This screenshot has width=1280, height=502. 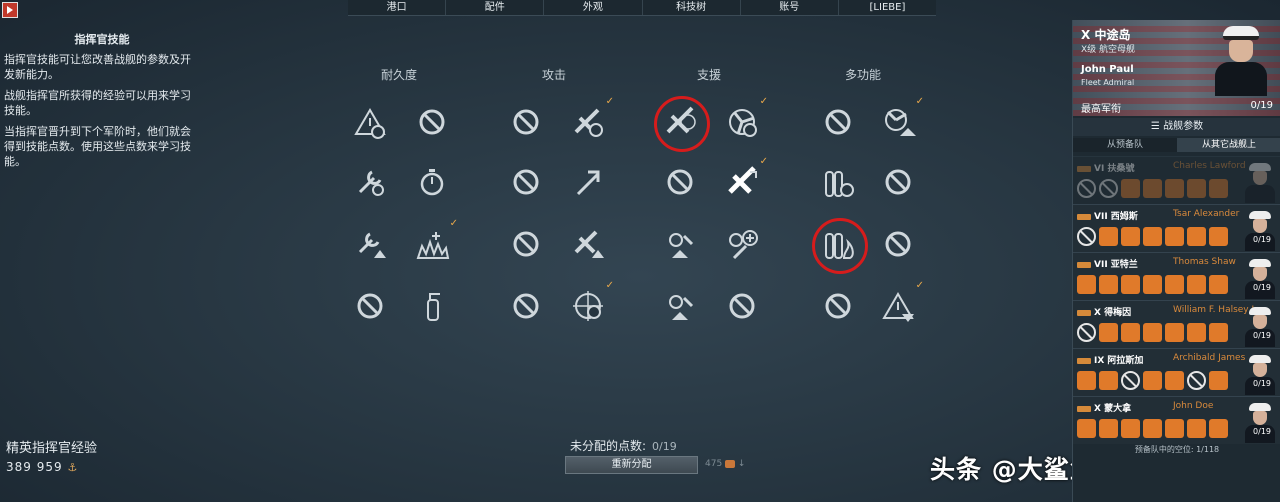 I want to click on commander-rank: Fleet Admiral, so click(x=1108, y=82).